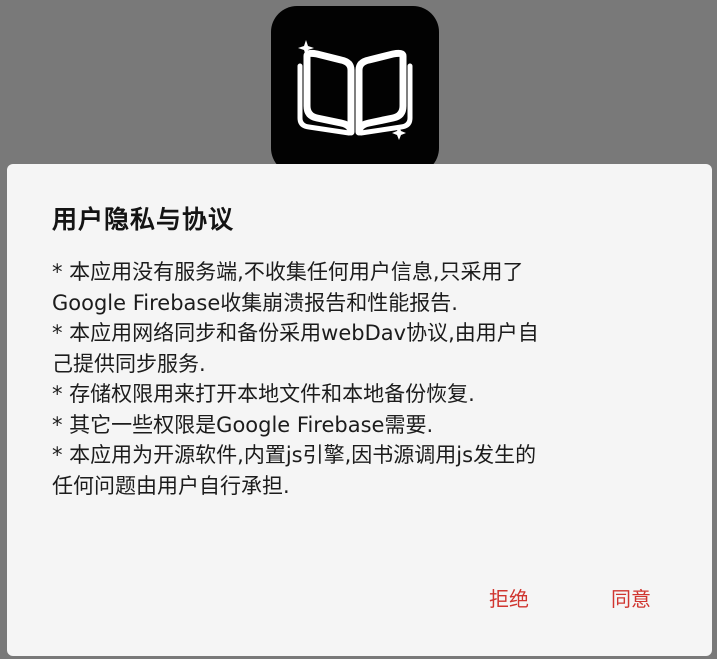 This screenshot has width=717, height=659. Describe the element at coordinates (359, 599) in the screenshot. I see `dialog-actions: 拒绝 同意` at that location.